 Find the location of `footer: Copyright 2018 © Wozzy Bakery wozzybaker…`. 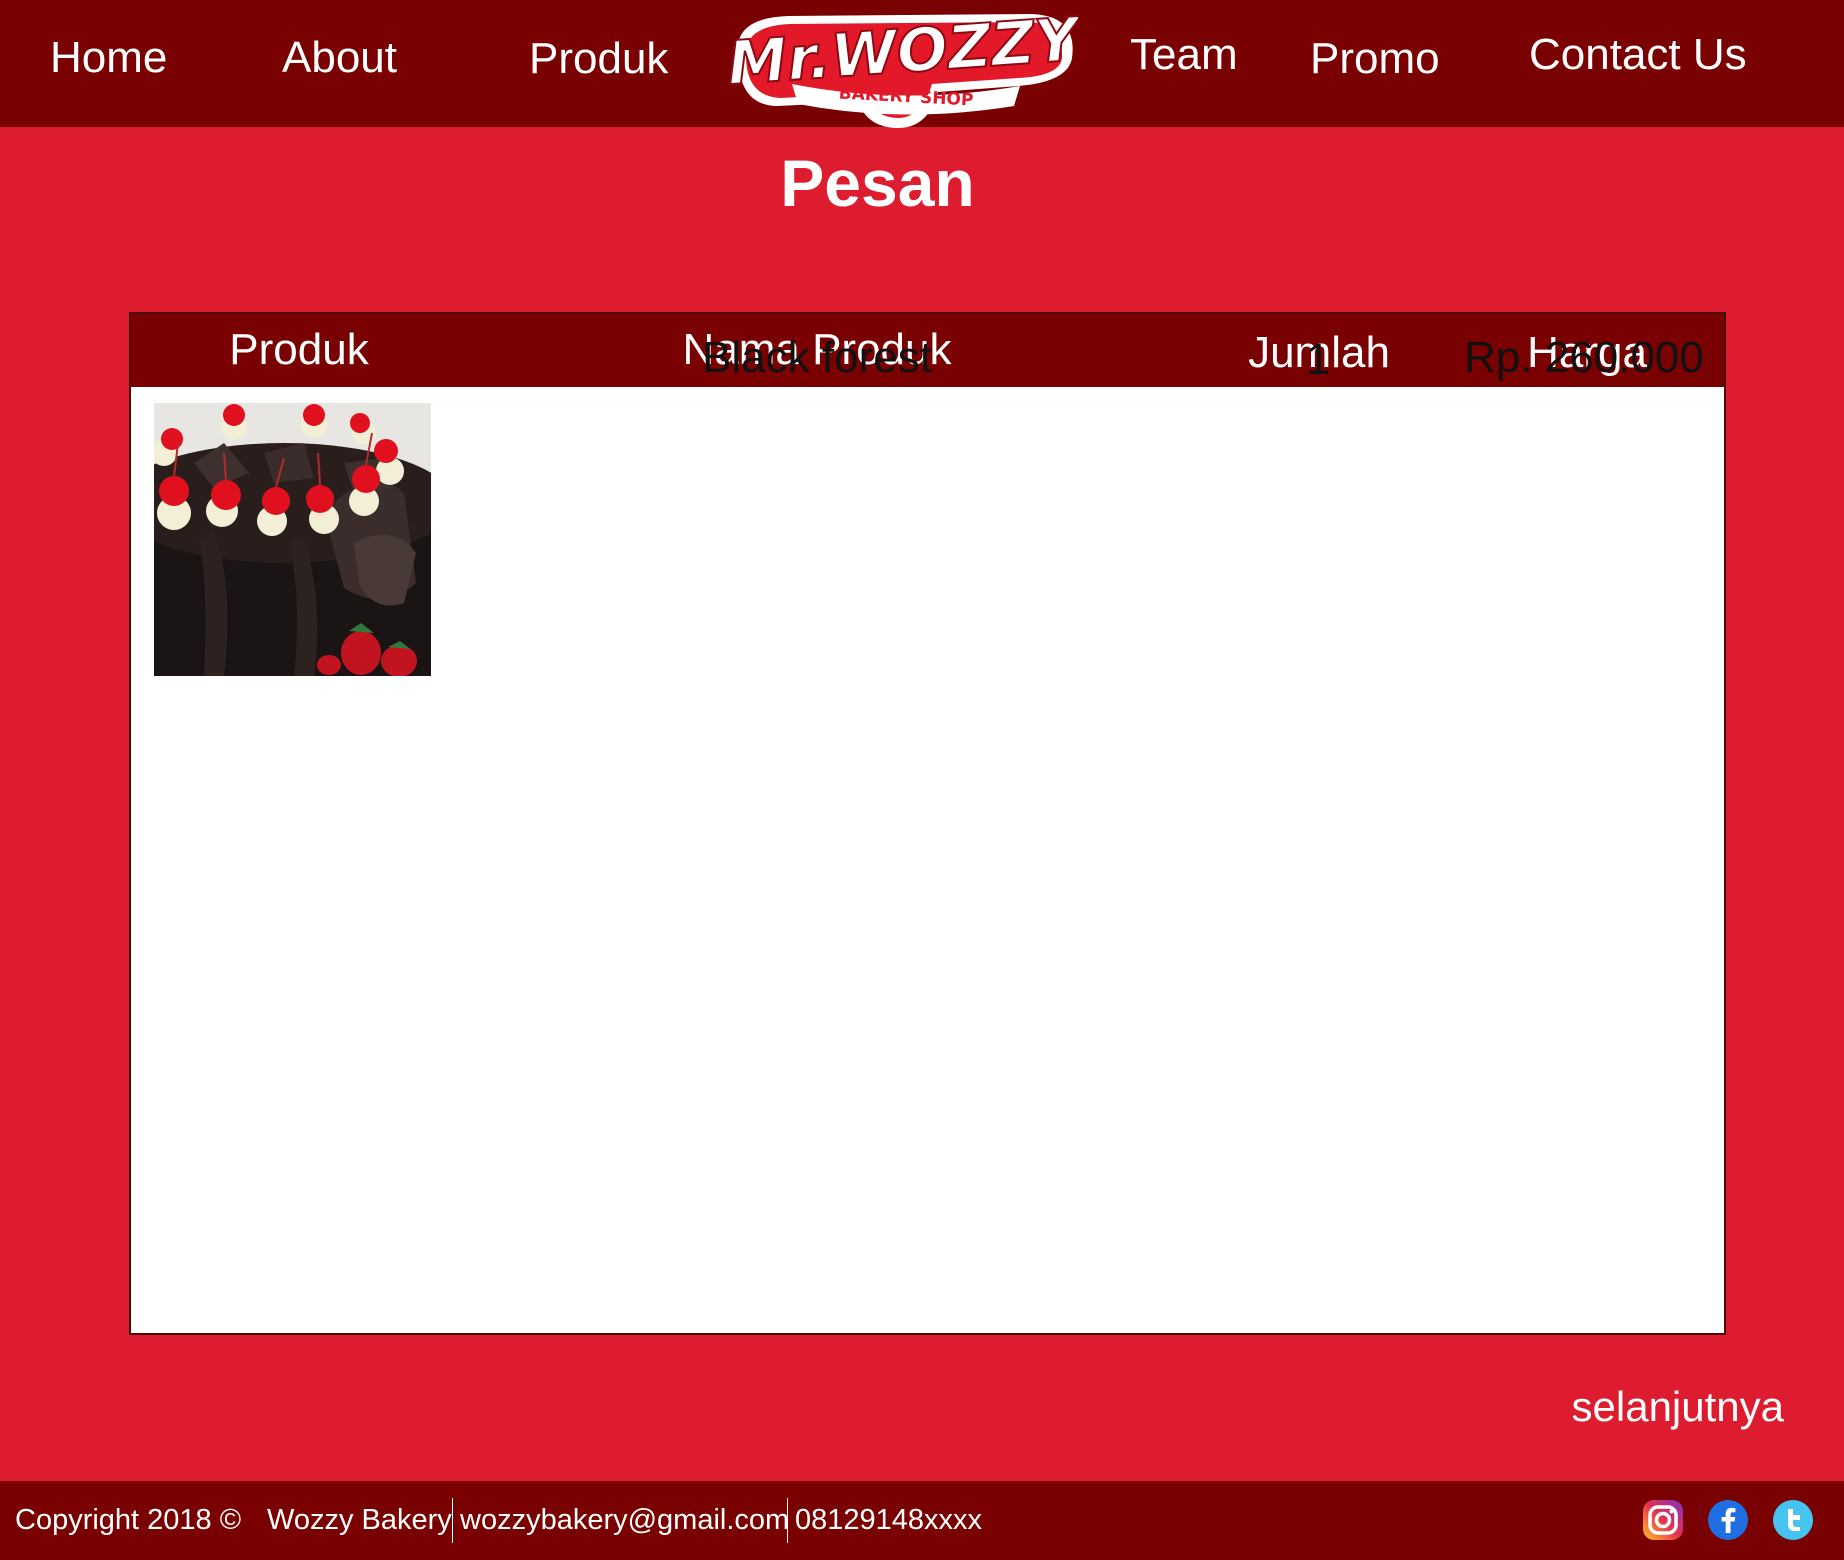

footer: Copyright 2018 © Wozzy Bakery wozzybaker… is located at coordinates (922, 1520).